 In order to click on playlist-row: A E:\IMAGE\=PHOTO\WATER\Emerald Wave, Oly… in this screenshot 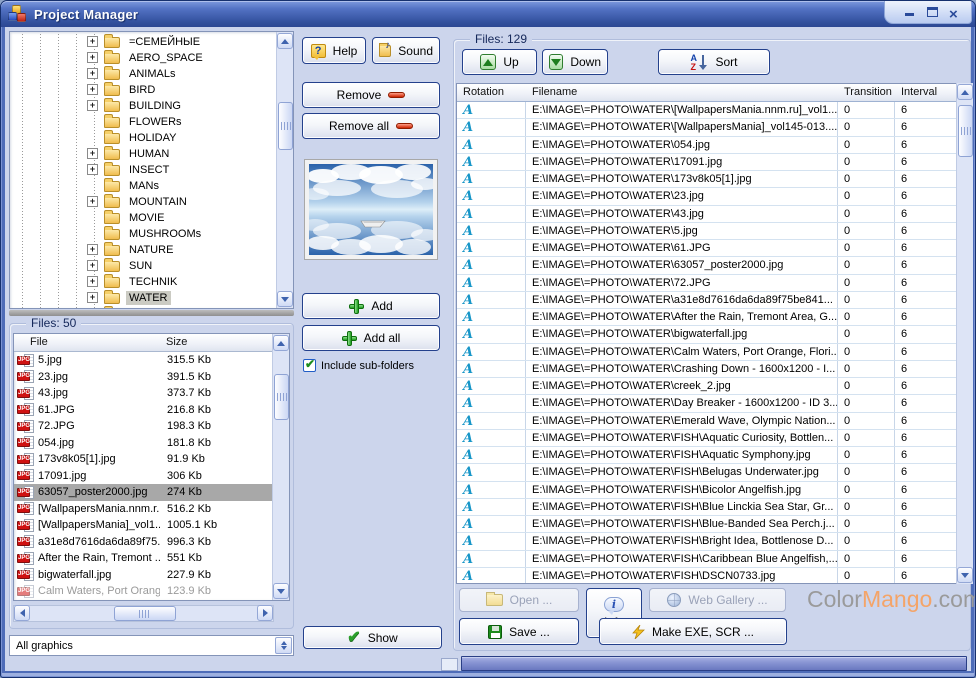, I will do `click(706, 421)`.